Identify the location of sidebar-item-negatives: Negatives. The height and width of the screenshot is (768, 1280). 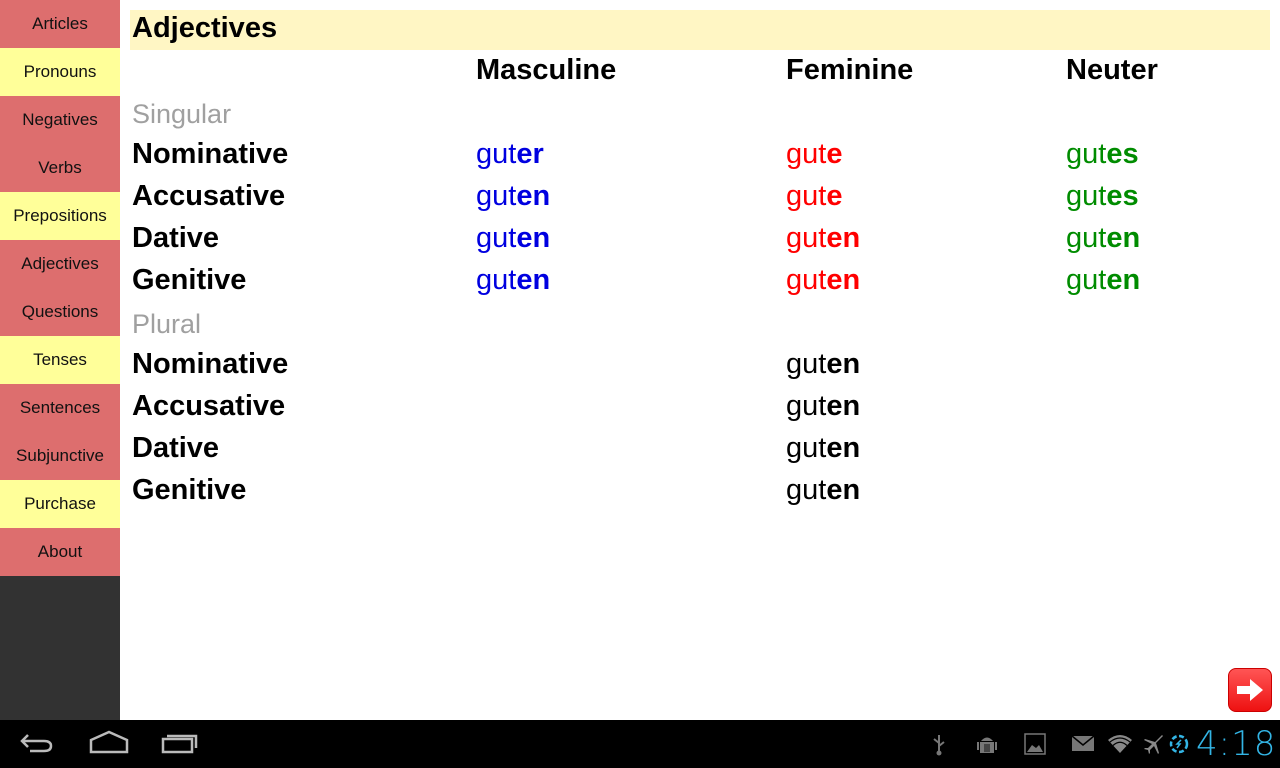
(60, 120).